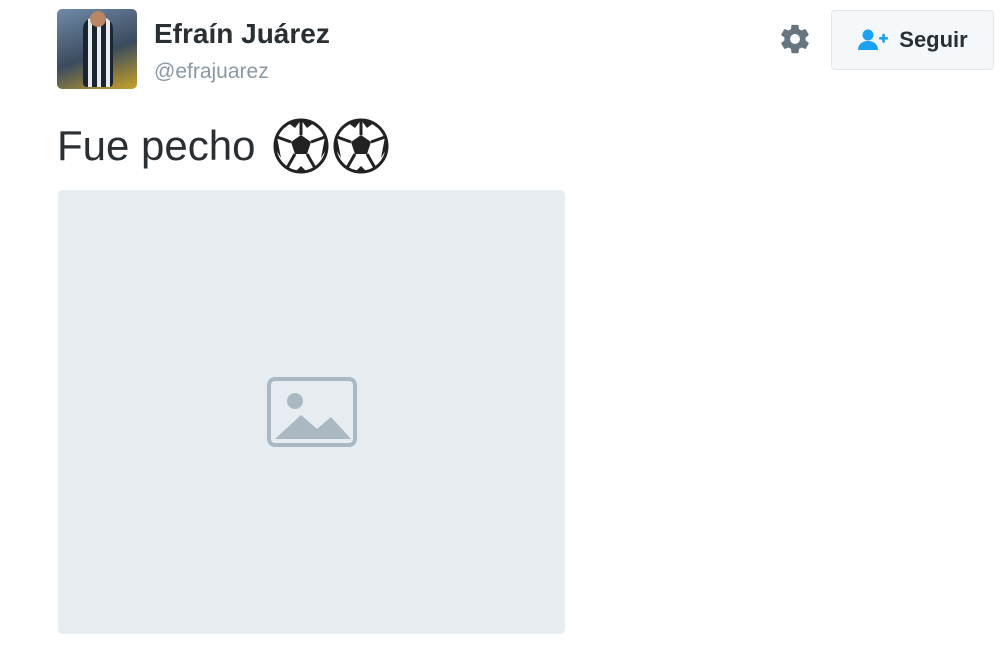  Describe the element at coordinates (211, 72) in the screenshot. I see `user-handle: @efrajuarez` at that location.